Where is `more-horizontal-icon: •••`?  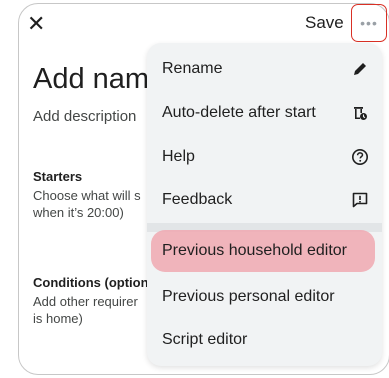
more-horizontal-icon: ••• is located at coordinates (369, 23).